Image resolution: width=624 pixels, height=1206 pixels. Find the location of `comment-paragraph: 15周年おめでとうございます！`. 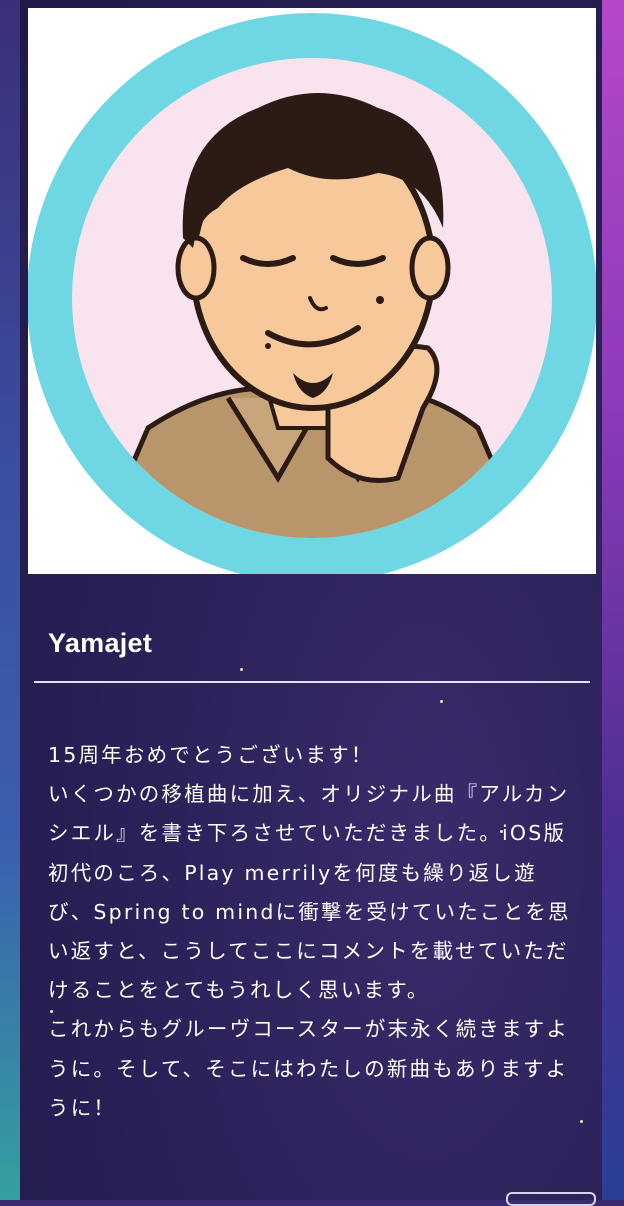

comment-paragraph: 15周年おめでとうございます！ is located at coordinates (211, 755).